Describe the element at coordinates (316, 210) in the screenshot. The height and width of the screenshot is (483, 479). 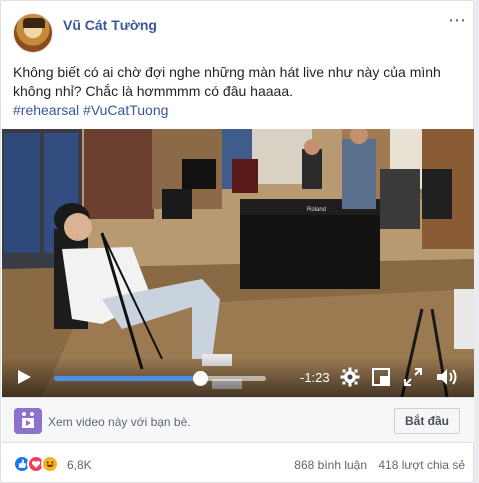
I see `piano-brand-label: Roland` at that location.